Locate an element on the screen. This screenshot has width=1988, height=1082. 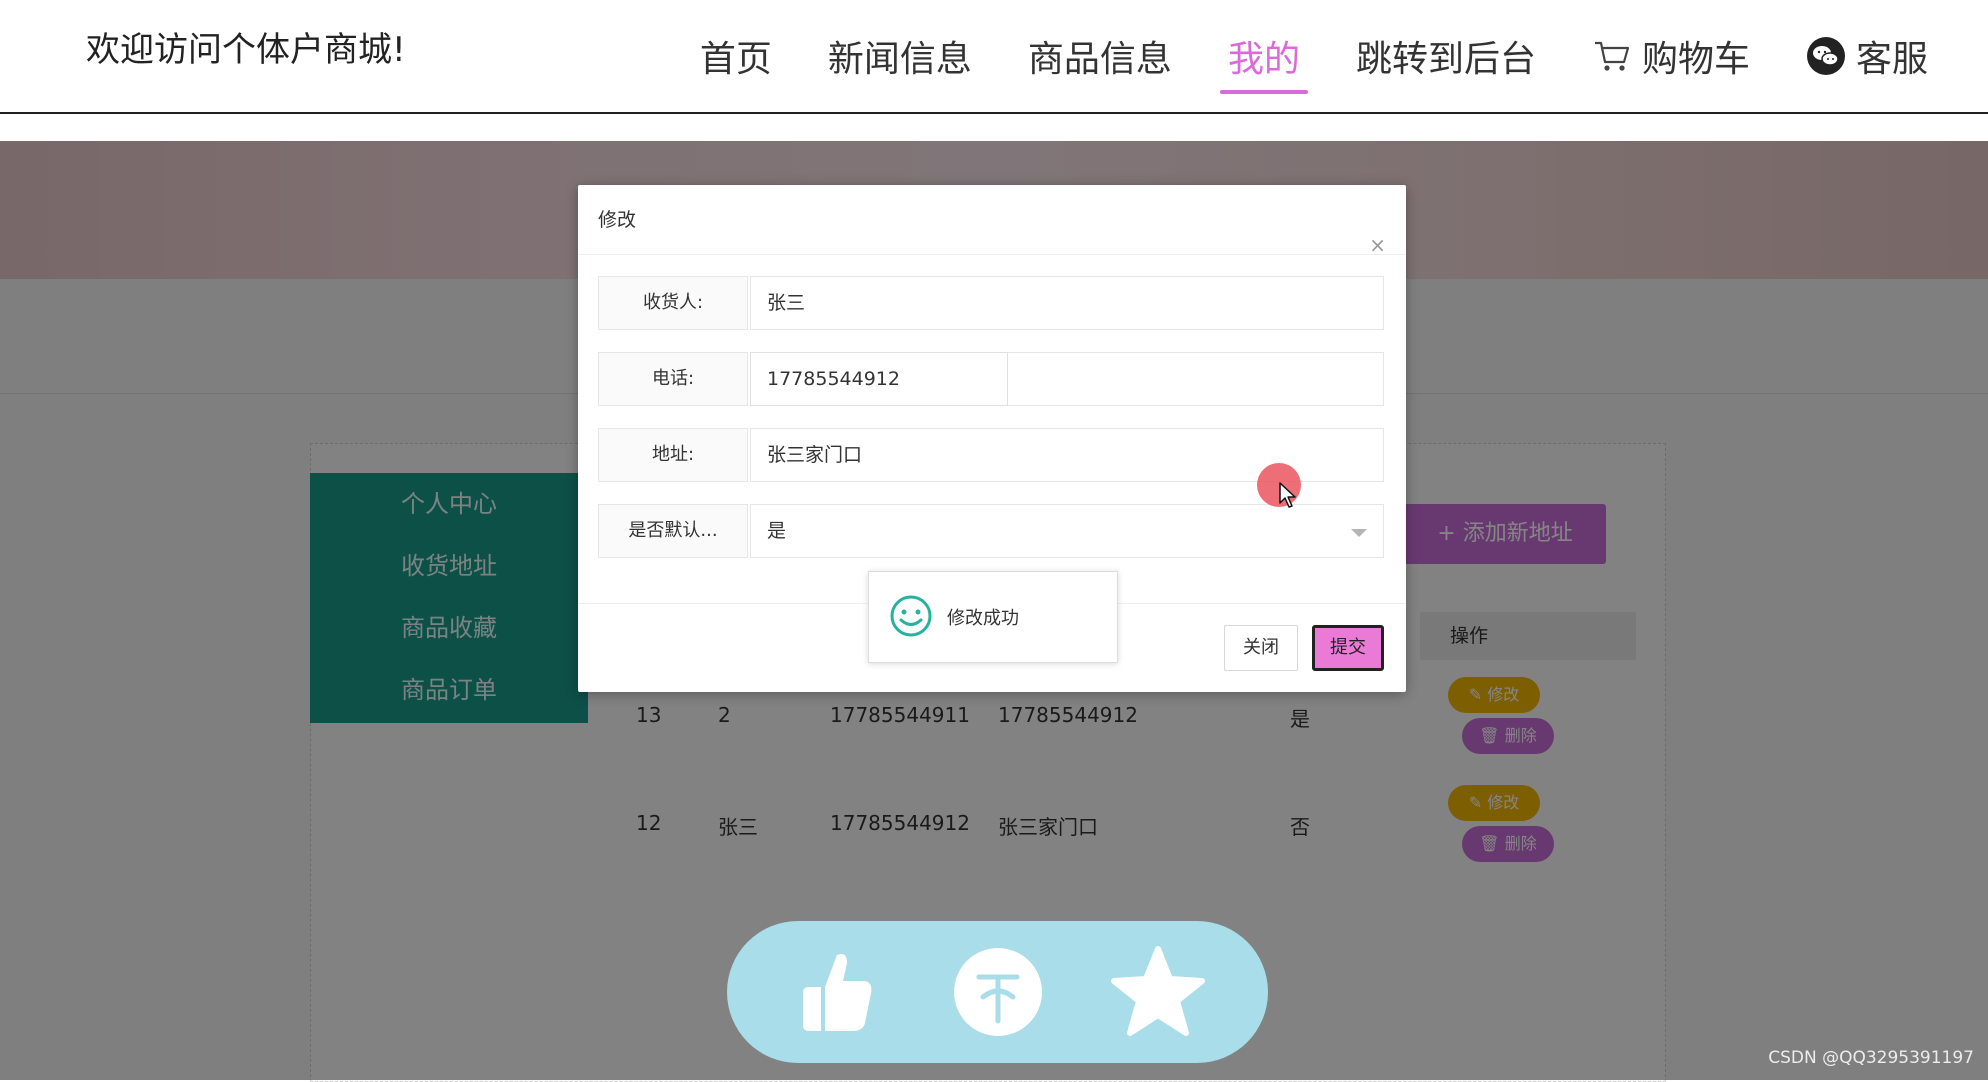
chevron-down-icon is located at coordinates (1359, 533).